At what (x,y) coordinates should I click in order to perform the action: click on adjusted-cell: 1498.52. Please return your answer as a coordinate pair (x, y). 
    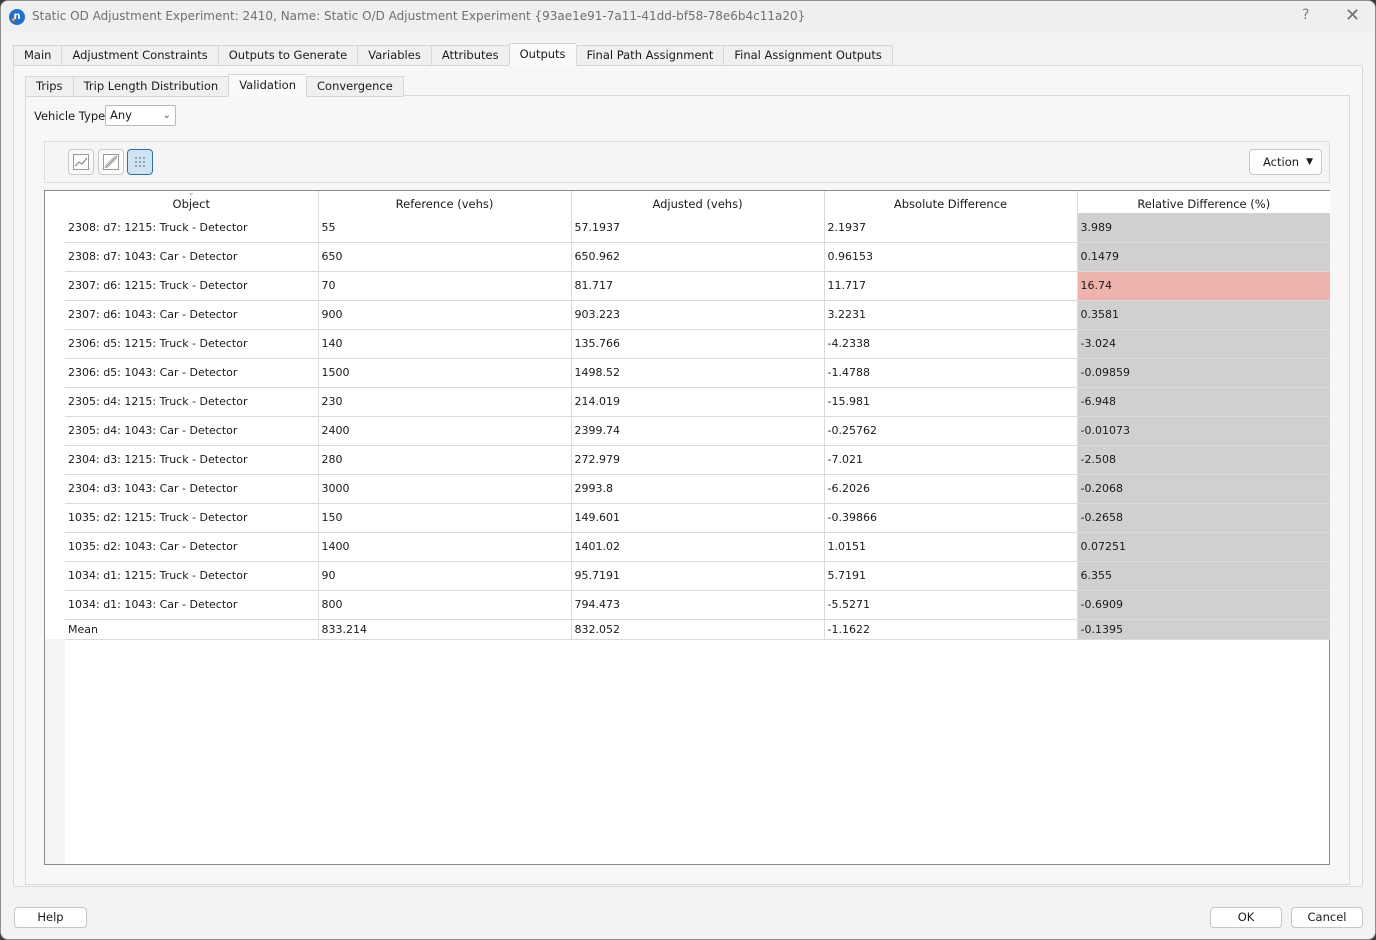
    Looking at the image, I should click on (698, 373).